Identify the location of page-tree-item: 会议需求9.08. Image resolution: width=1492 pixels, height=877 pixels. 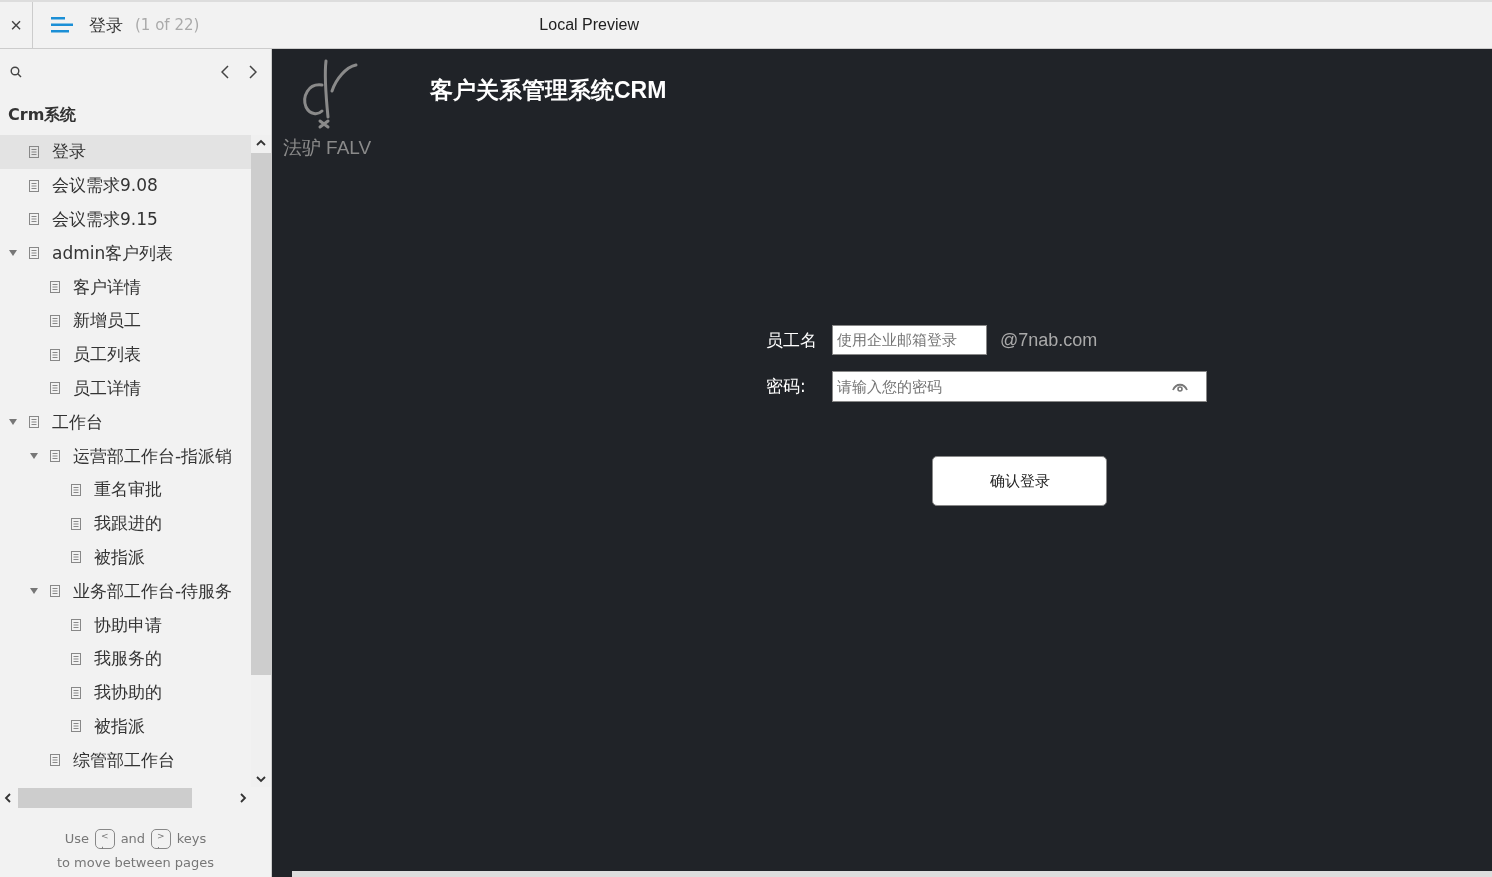
(125, 185).